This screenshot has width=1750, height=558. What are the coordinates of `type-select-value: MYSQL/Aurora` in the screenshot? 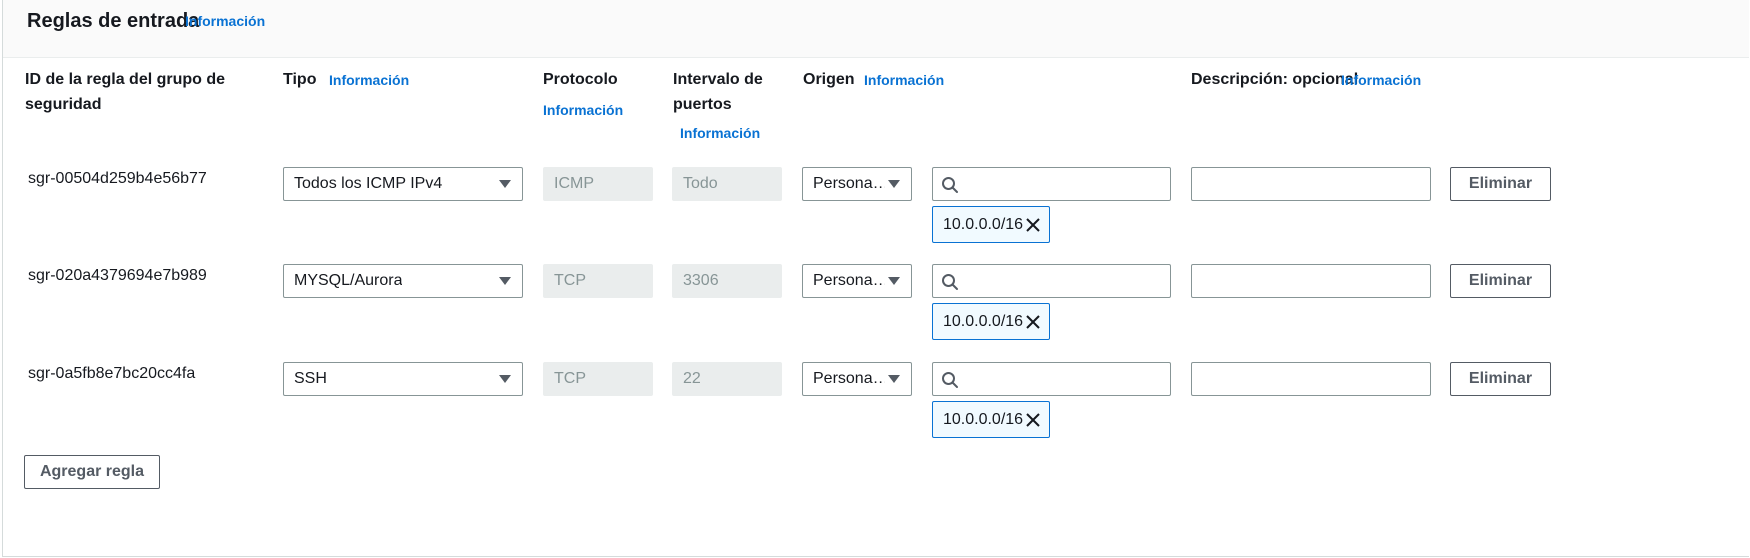 It's located at (348, 280).